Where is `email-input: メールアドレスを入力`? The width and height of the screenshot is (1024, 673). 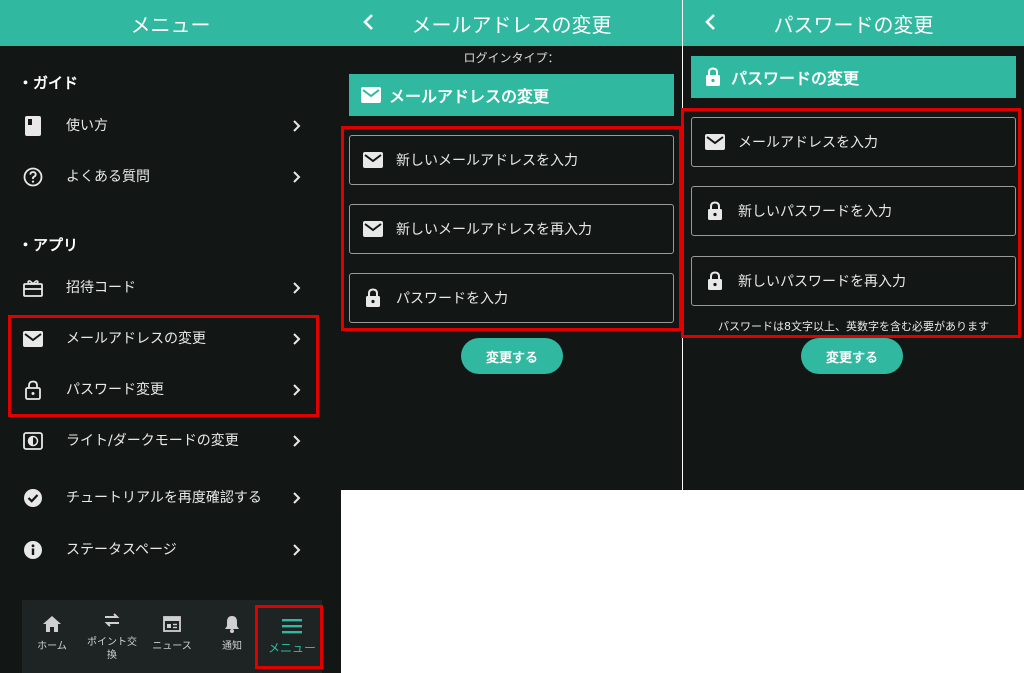 email-input: メールアドレスを入力 is located at coordinates (853, 142).